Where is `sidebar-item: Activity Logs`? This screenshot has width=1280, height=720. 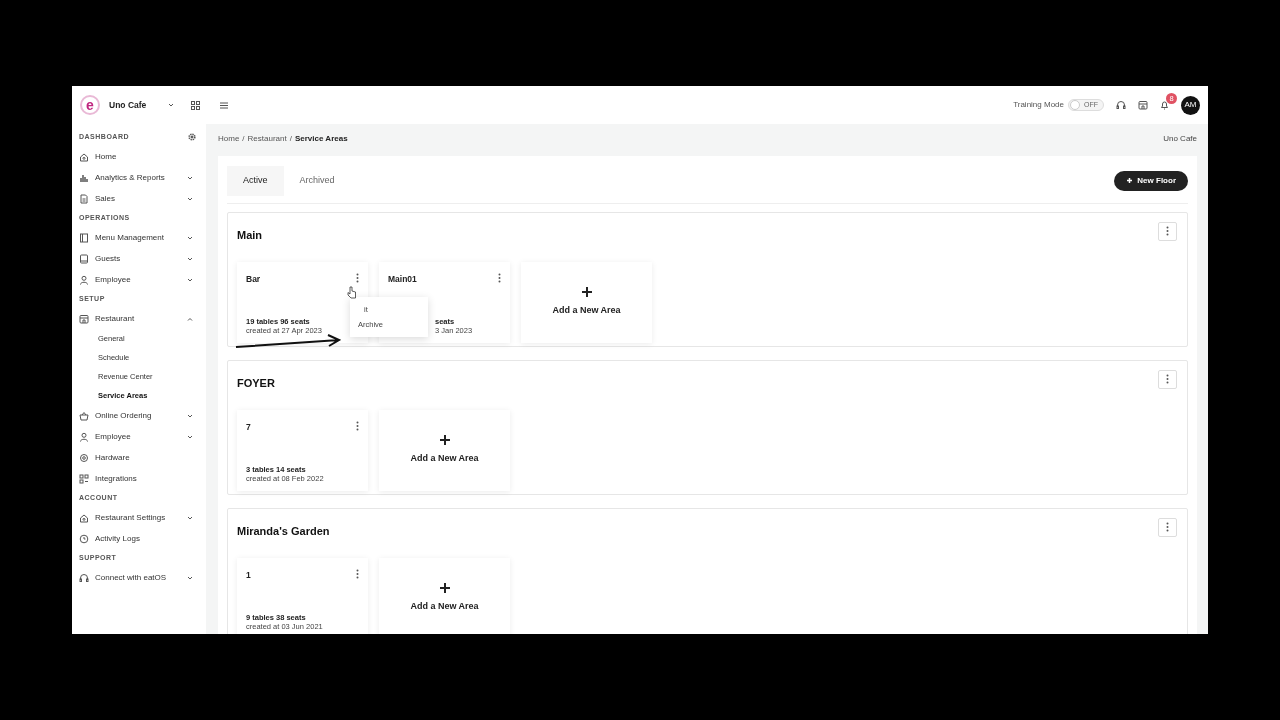 sidebar-item: Activity Logs is located at coordinates (142, 538).